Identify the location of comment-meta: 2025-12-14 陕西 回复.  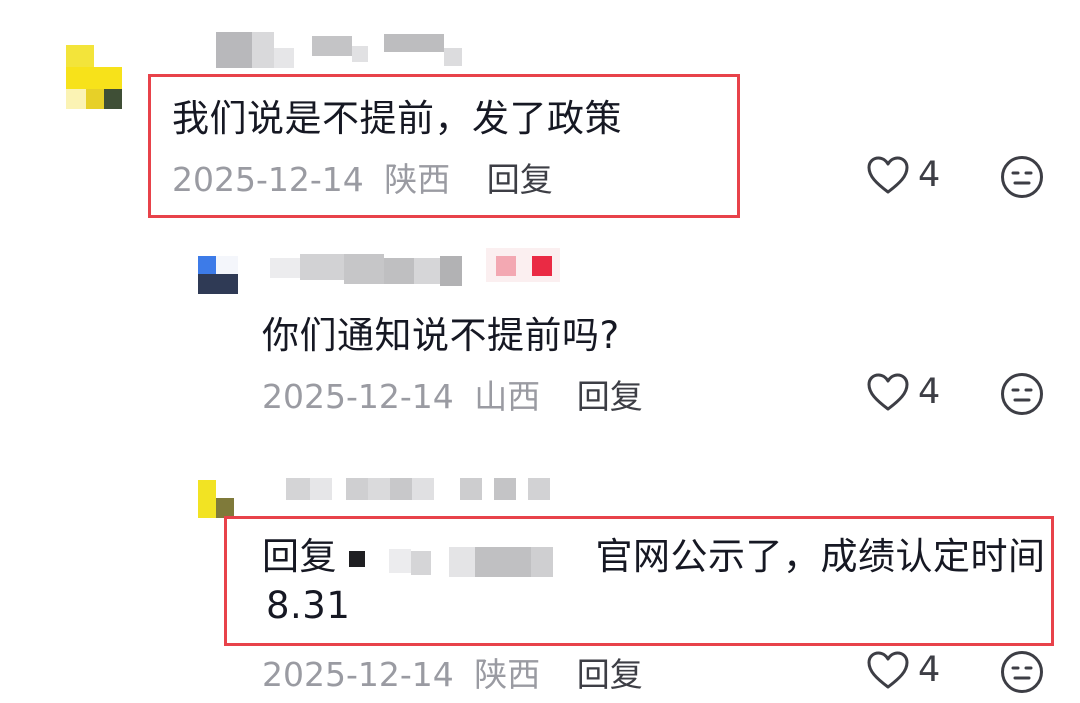
(452, 672).